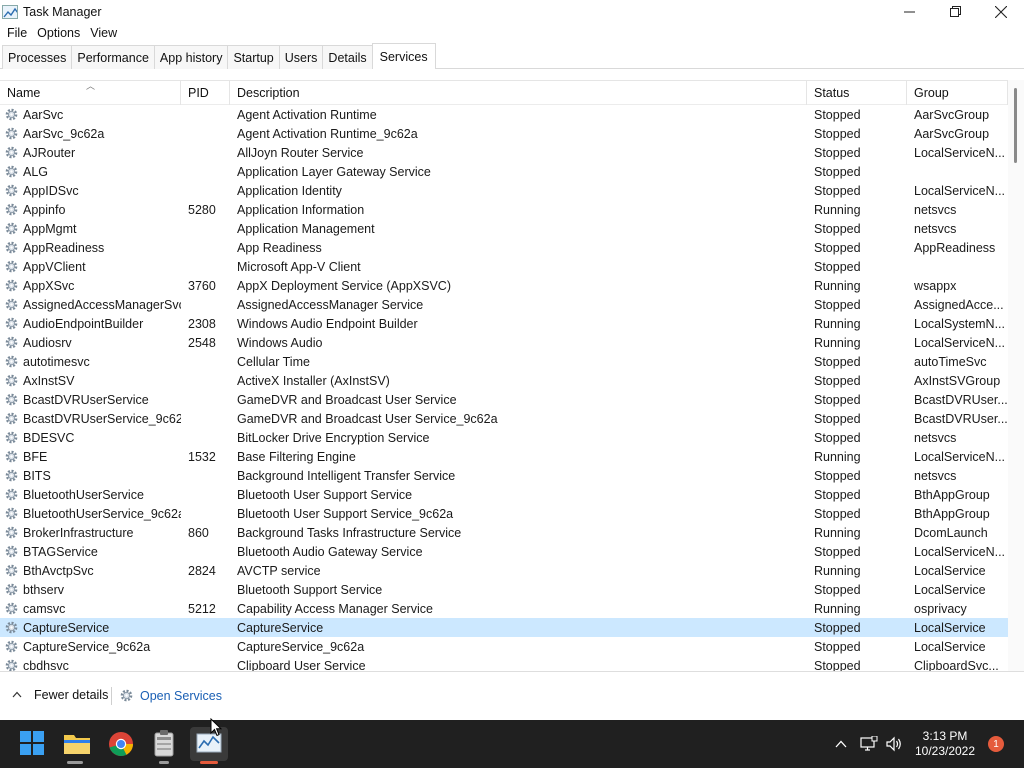  What do you see at coordinates (165, 744) in the screenshot?
I see `notepad-icon` at bounding box center [165, 744].